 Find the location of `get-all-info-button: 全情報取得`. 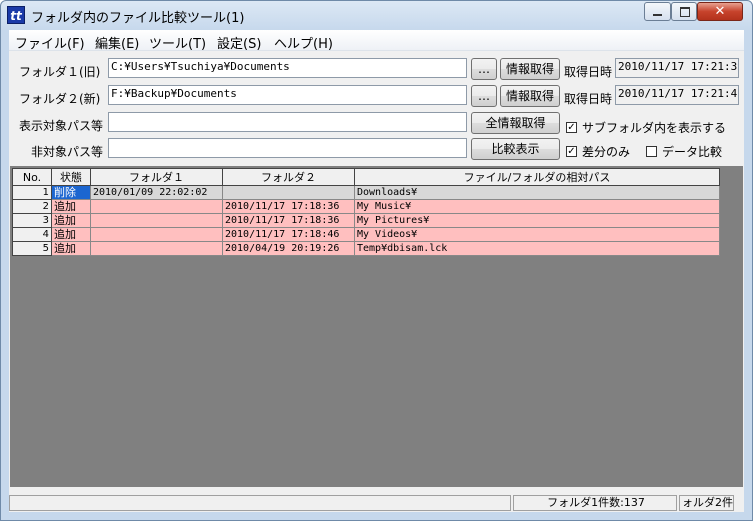

get-all-info-button: 全情報取得 is located at coordinates (515, 123).